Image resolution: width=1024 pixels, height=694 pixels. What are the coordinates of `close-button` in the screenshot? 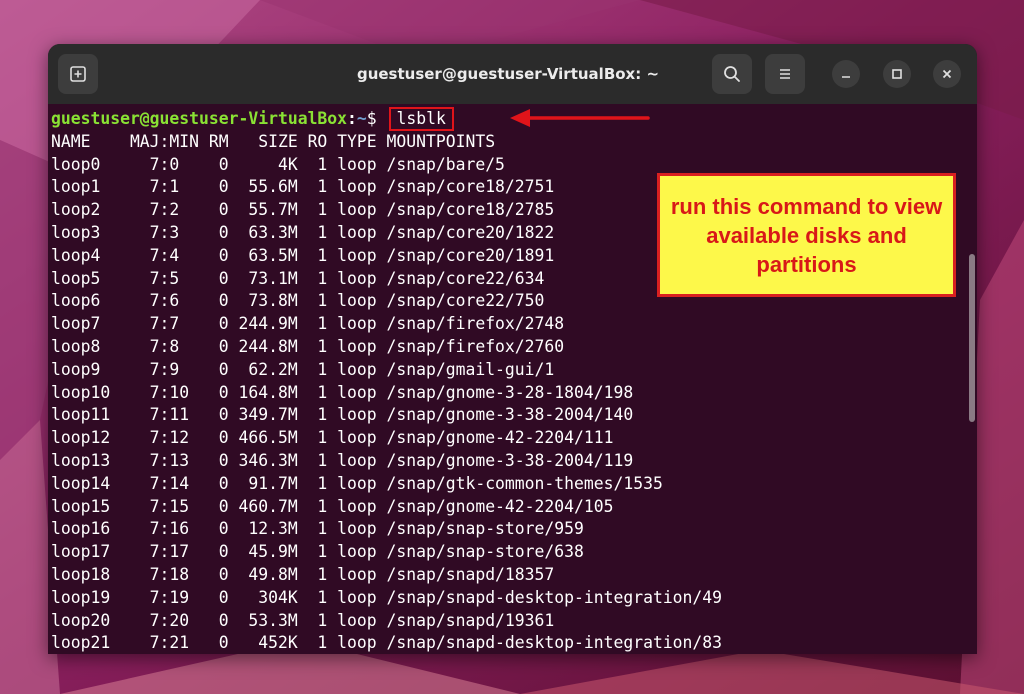 It's located at (947, 74).